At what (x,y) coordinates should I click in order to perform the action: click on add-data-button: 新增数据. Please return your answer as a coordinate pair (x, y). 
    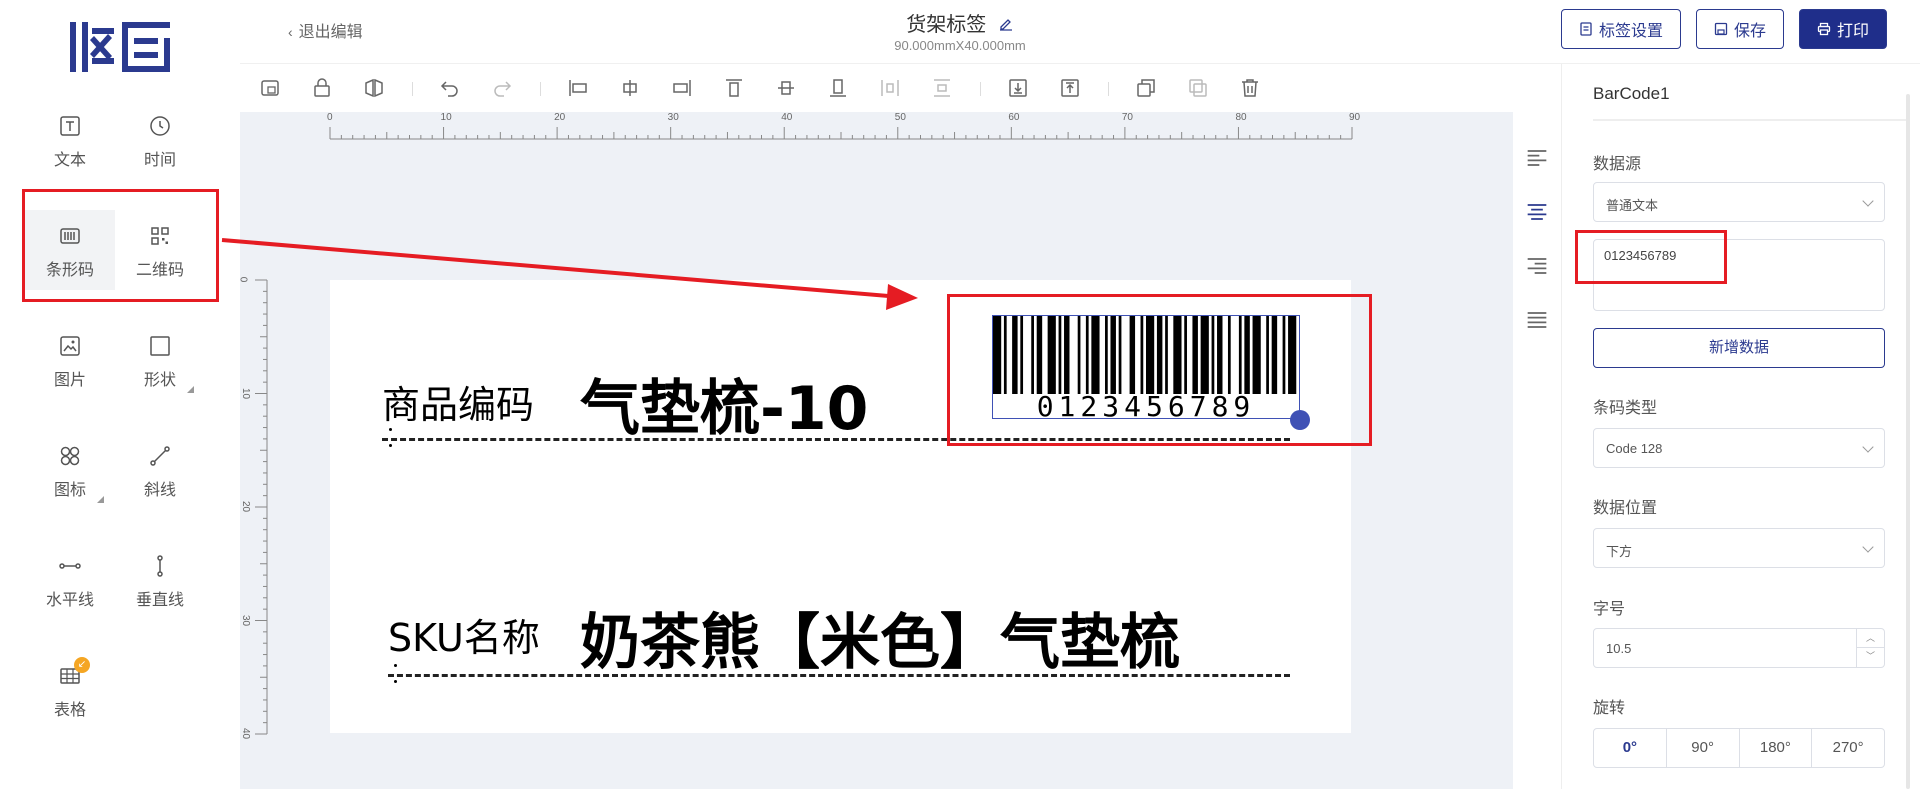
    Looking at the image, I should click on (1739, 348).